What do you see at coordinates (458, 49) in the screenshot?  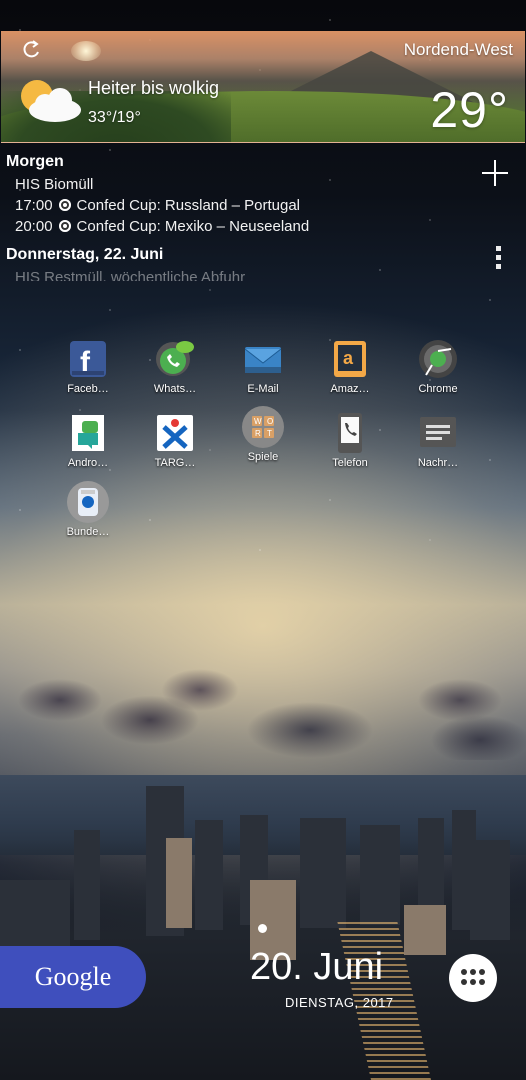 I see `weather-location: Nordend-West` at bounding box center [458, 49].